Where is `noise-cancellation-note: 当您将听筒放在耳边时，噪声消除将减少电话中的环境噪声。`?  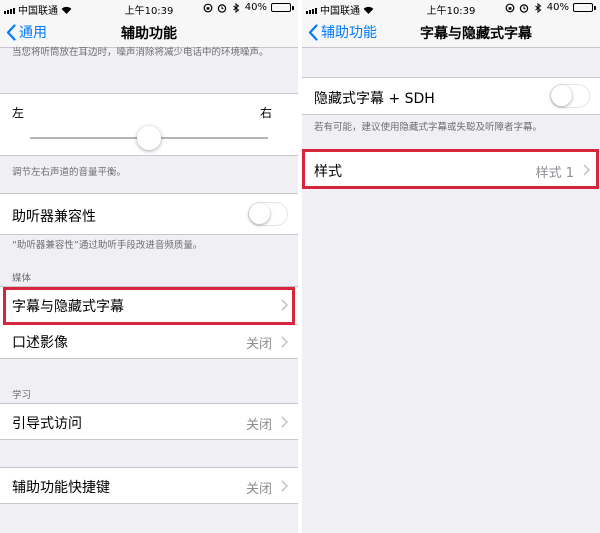
noise-cancellation-note: 当您将听筒放在耳边时，噪声消除将减少电话中的环境噪声。 is located at coordinates (140, 52).